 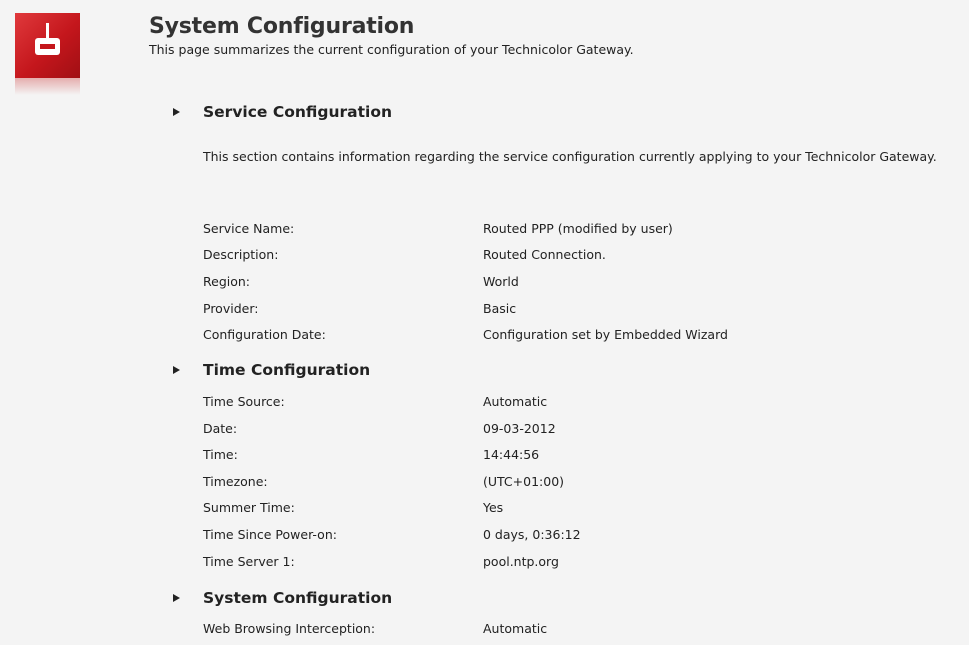 I want to click on field-value: (UTC+01:00), so click(x=524, y=481).